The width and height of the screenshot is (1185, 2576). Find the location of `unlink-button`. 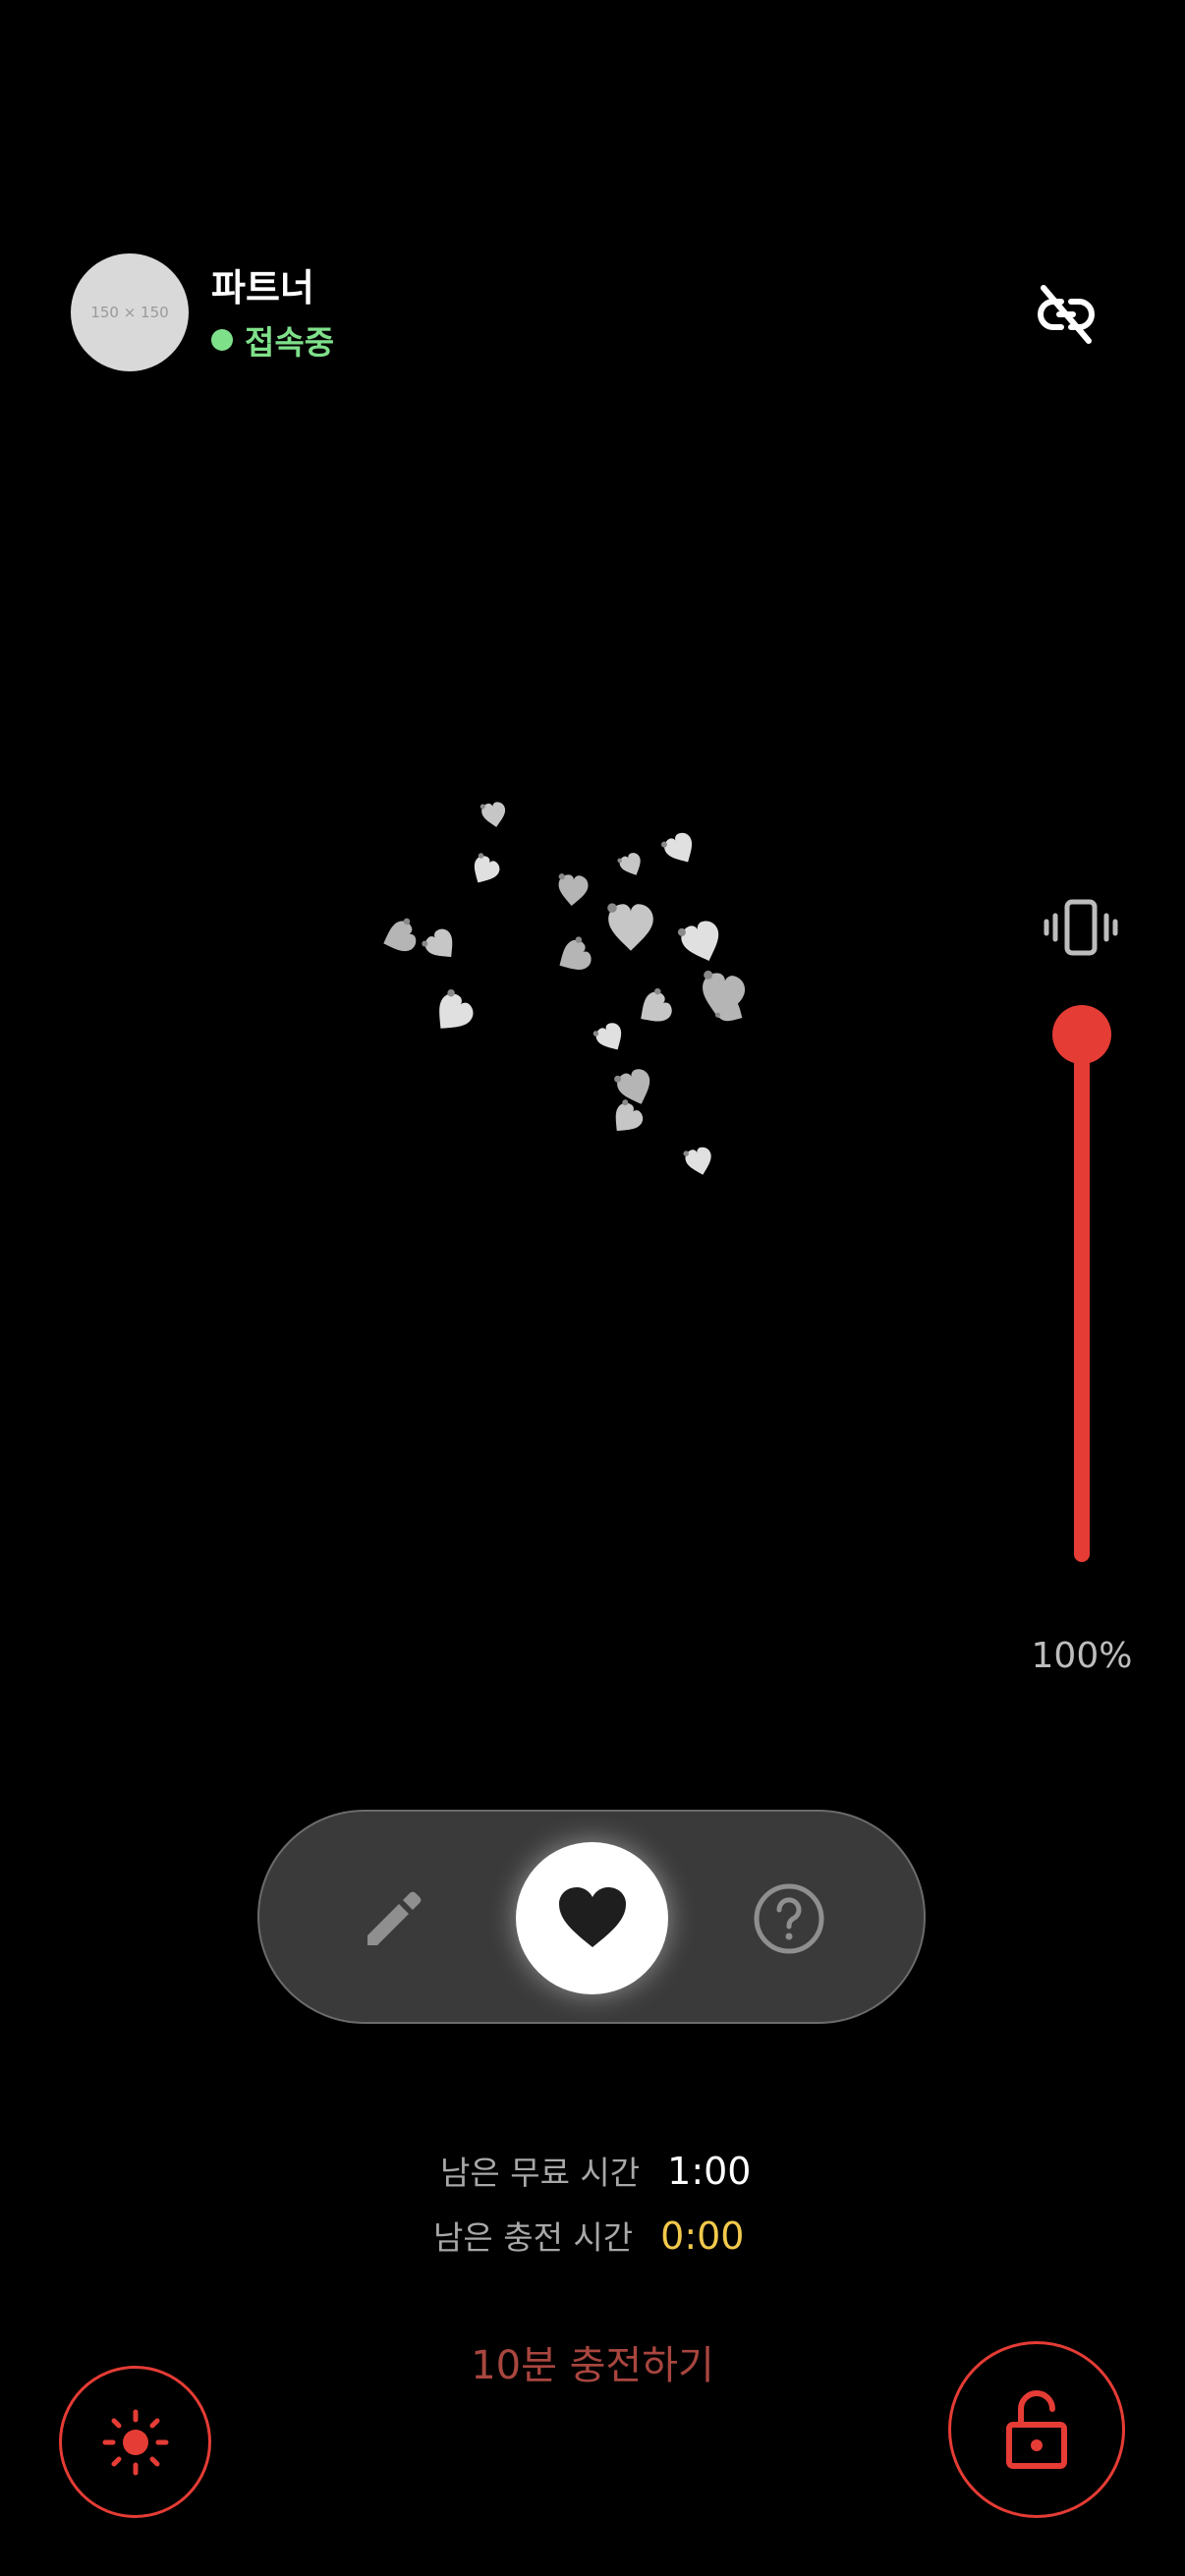

unlink-button is located at coordinates (1066, 314).